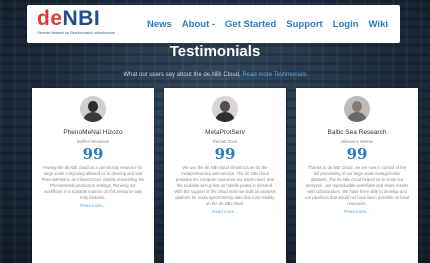 Image resolution: width=430 pixels, height=263 pixels. I want to click on read-more-testimonials-link: Read more Testimonials, so click(274, 75).